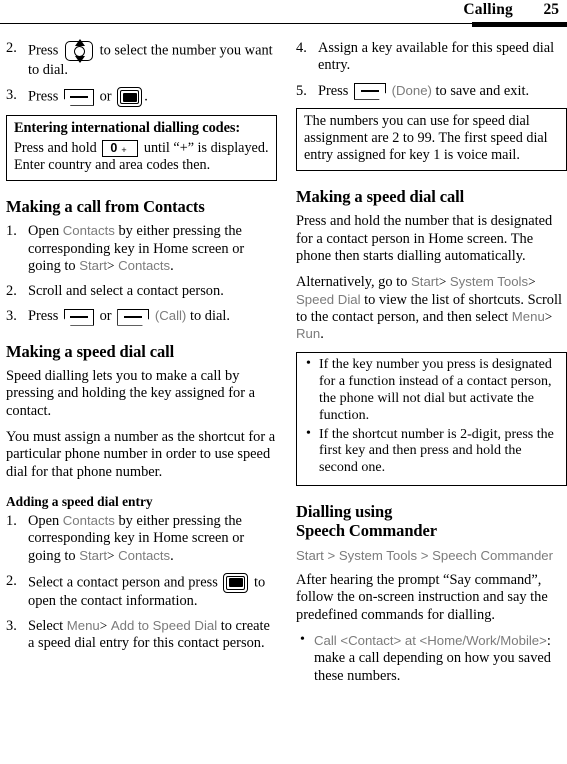 The height and width of the screenshot is (764, 567). What do you see at coordinates (322, 334) in the screenshot?
I see `paragraph-text: .` at bounding box center [322, 334].